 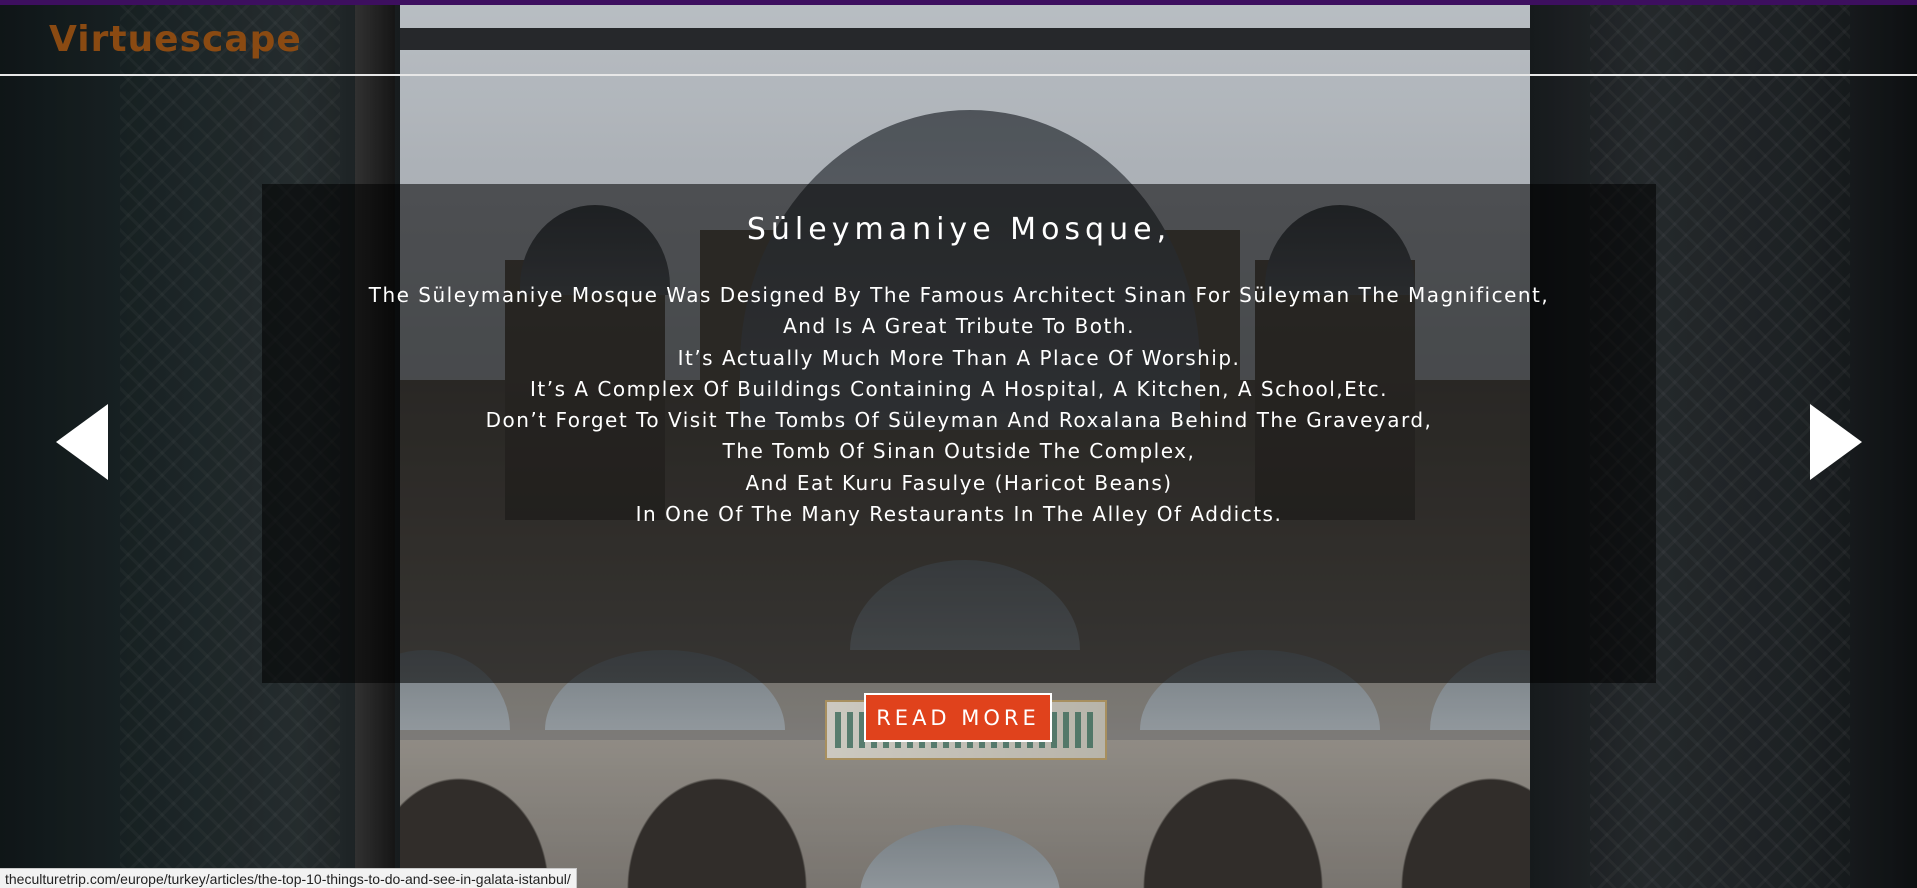 What do you see at coordinates (958, 40) in the screenshot?
I see `site-header: Virtuescape` at bounding box center [958, 40].